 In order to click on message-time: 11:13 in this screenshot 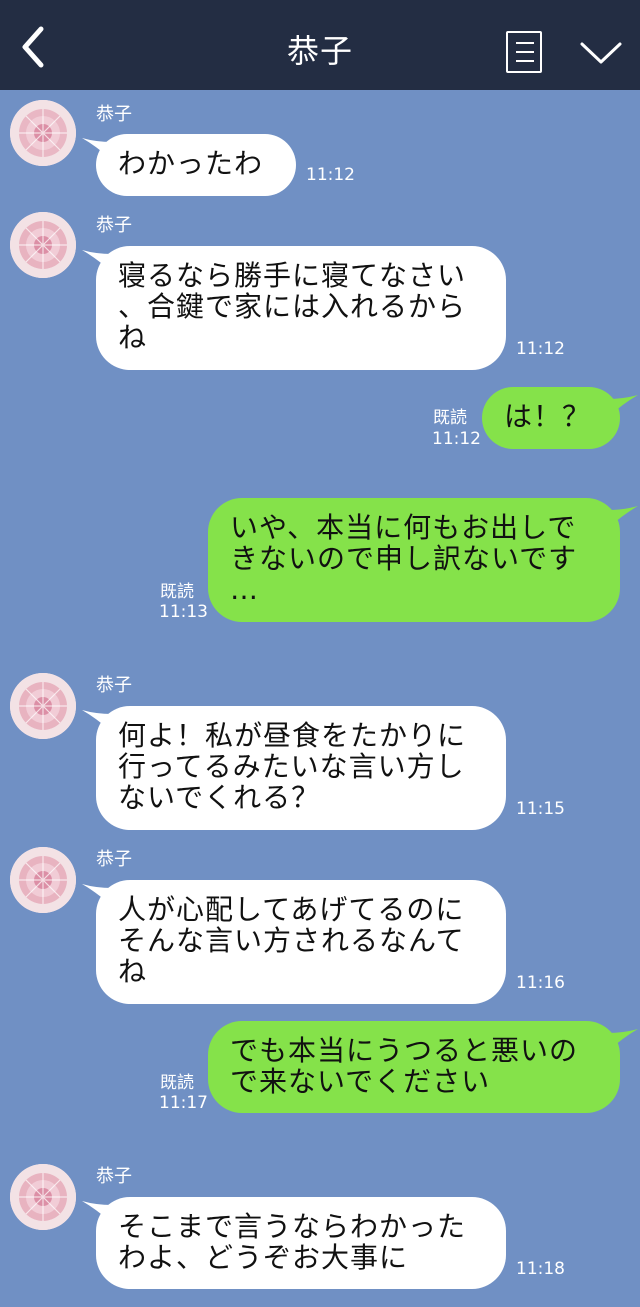, I will do `click(183, 612)`.